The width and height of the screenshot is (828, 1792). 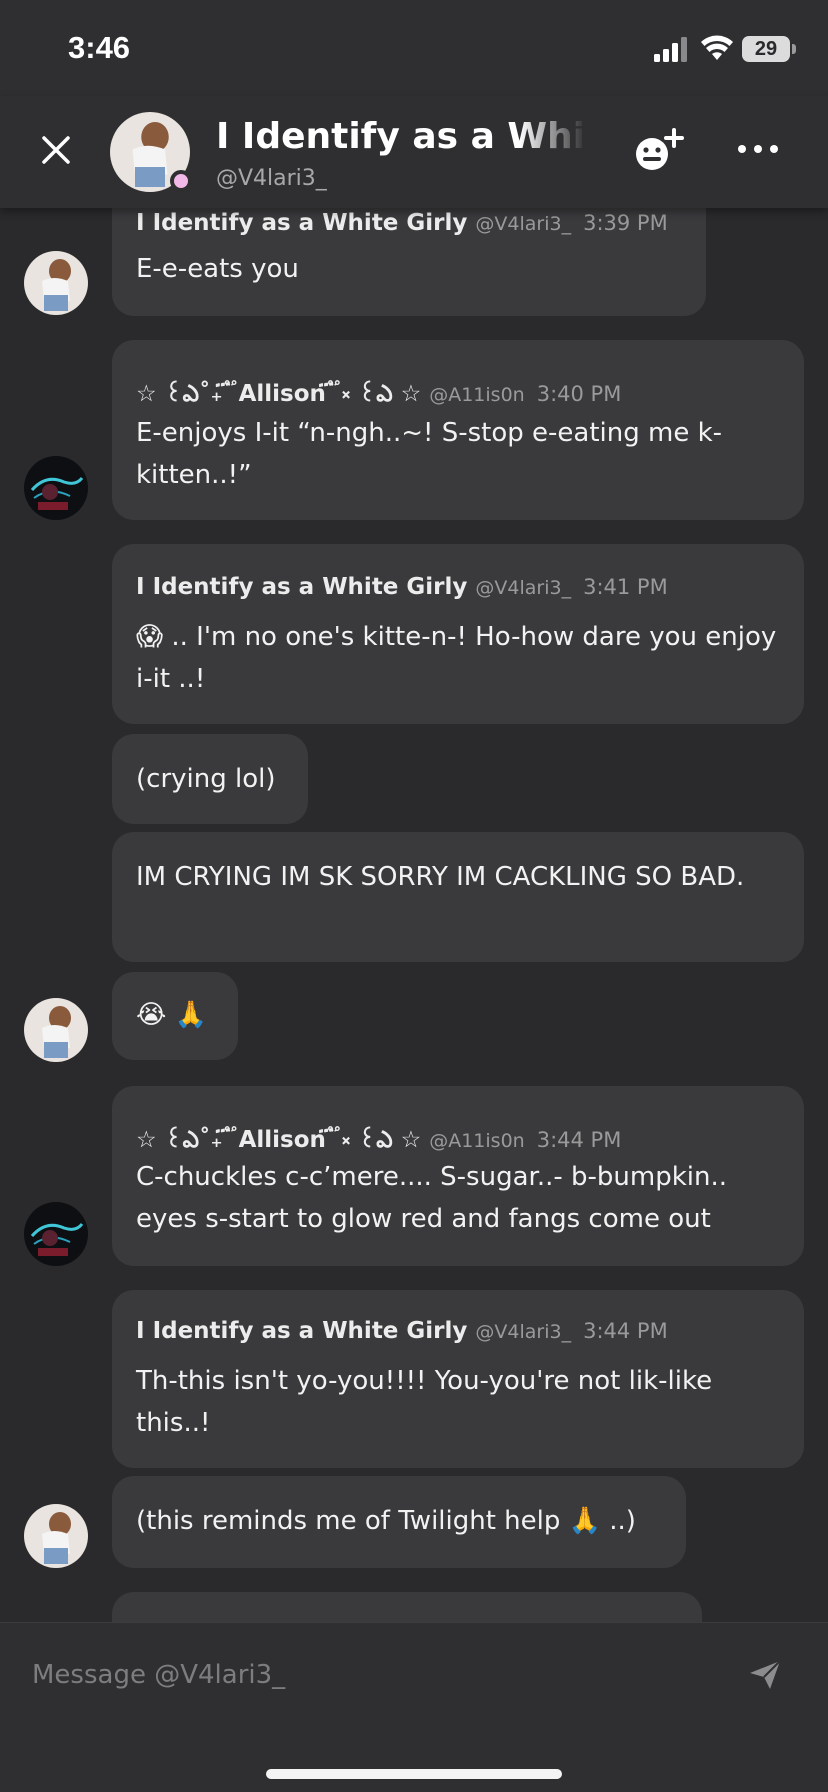 I want to click on home-indicator, so click(x=414, y=1774).